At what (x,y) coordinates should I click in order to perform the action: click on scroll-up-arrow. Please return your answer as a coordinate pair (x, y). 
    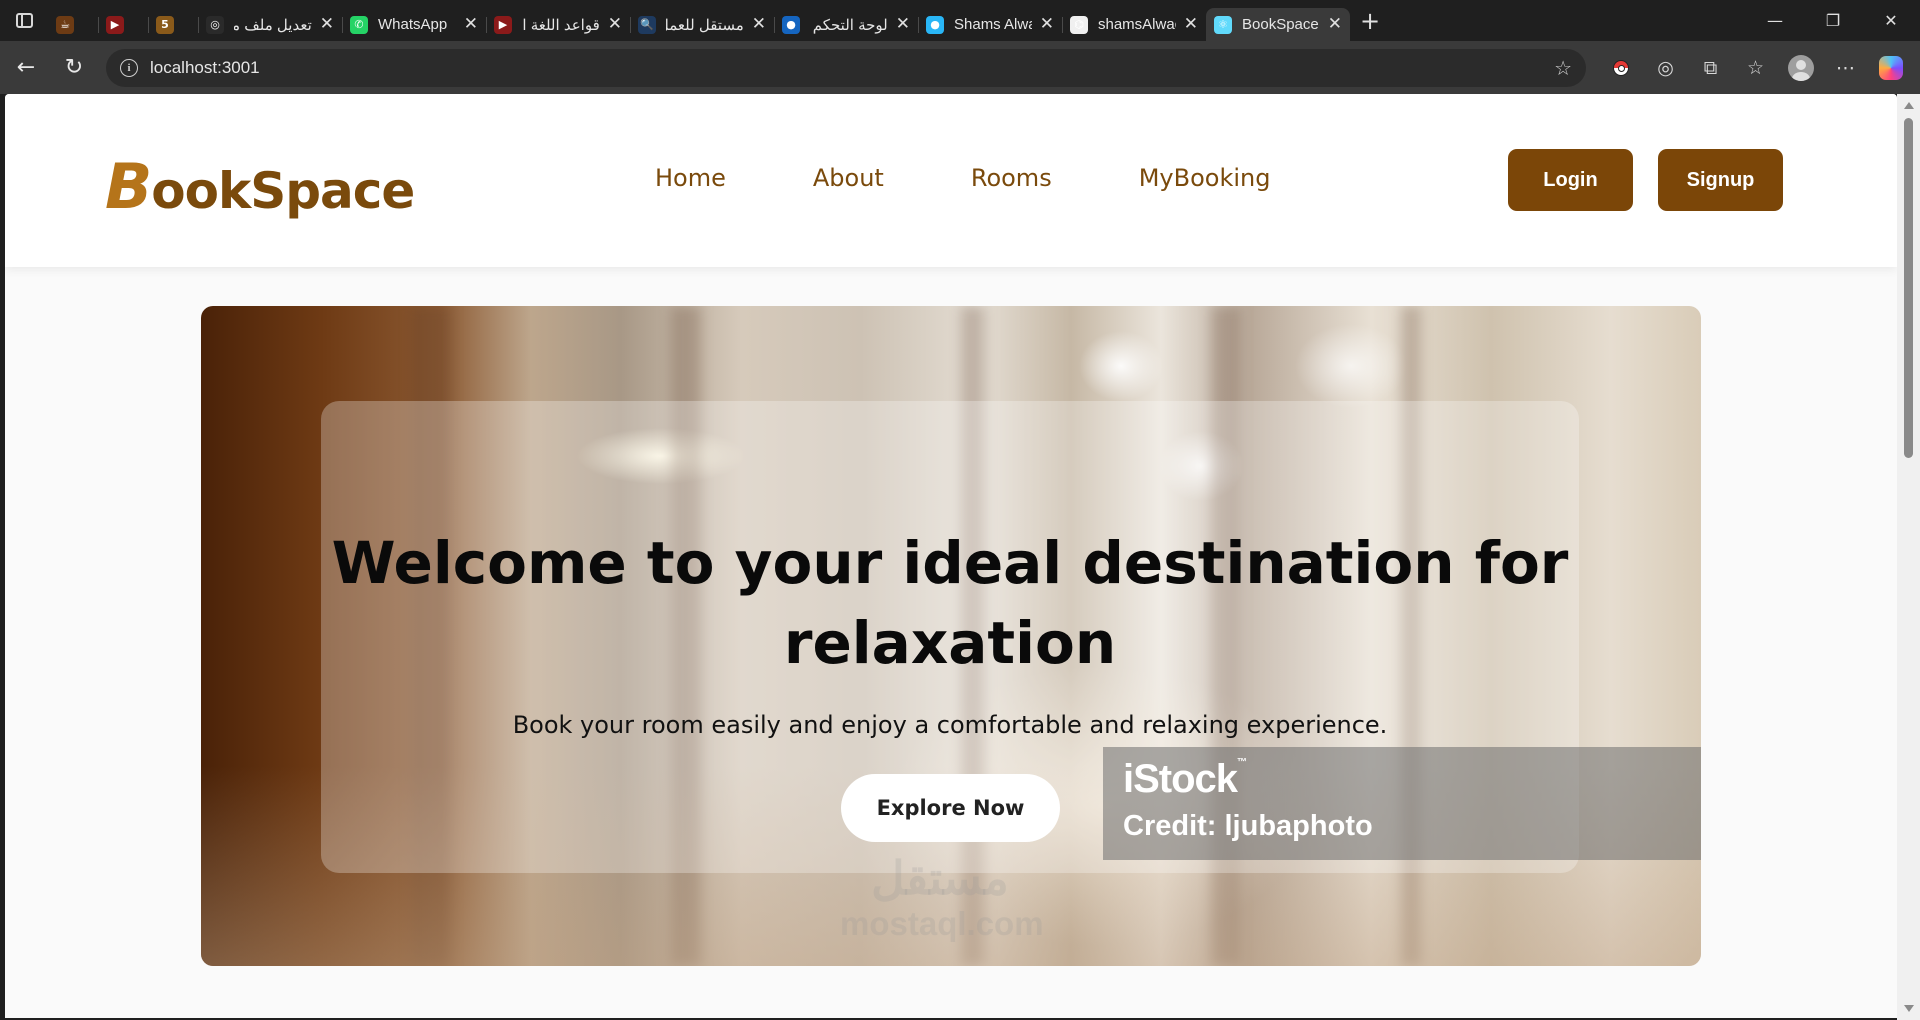
    Looking at the image, I should click on (1909, 105).